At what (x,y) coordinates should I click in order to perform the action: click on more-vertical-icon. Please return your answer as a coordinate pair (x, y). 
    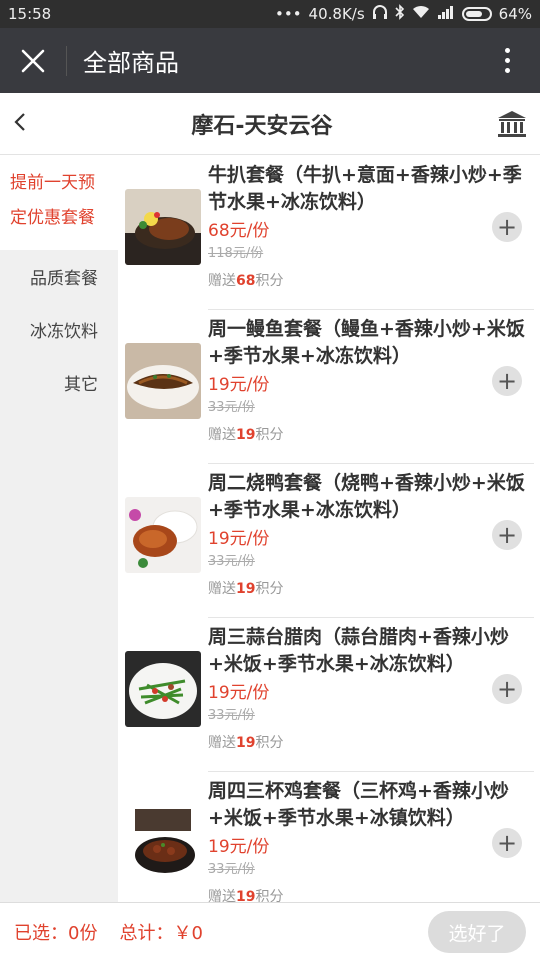
    Looking at the image, I should click on (507, 50).